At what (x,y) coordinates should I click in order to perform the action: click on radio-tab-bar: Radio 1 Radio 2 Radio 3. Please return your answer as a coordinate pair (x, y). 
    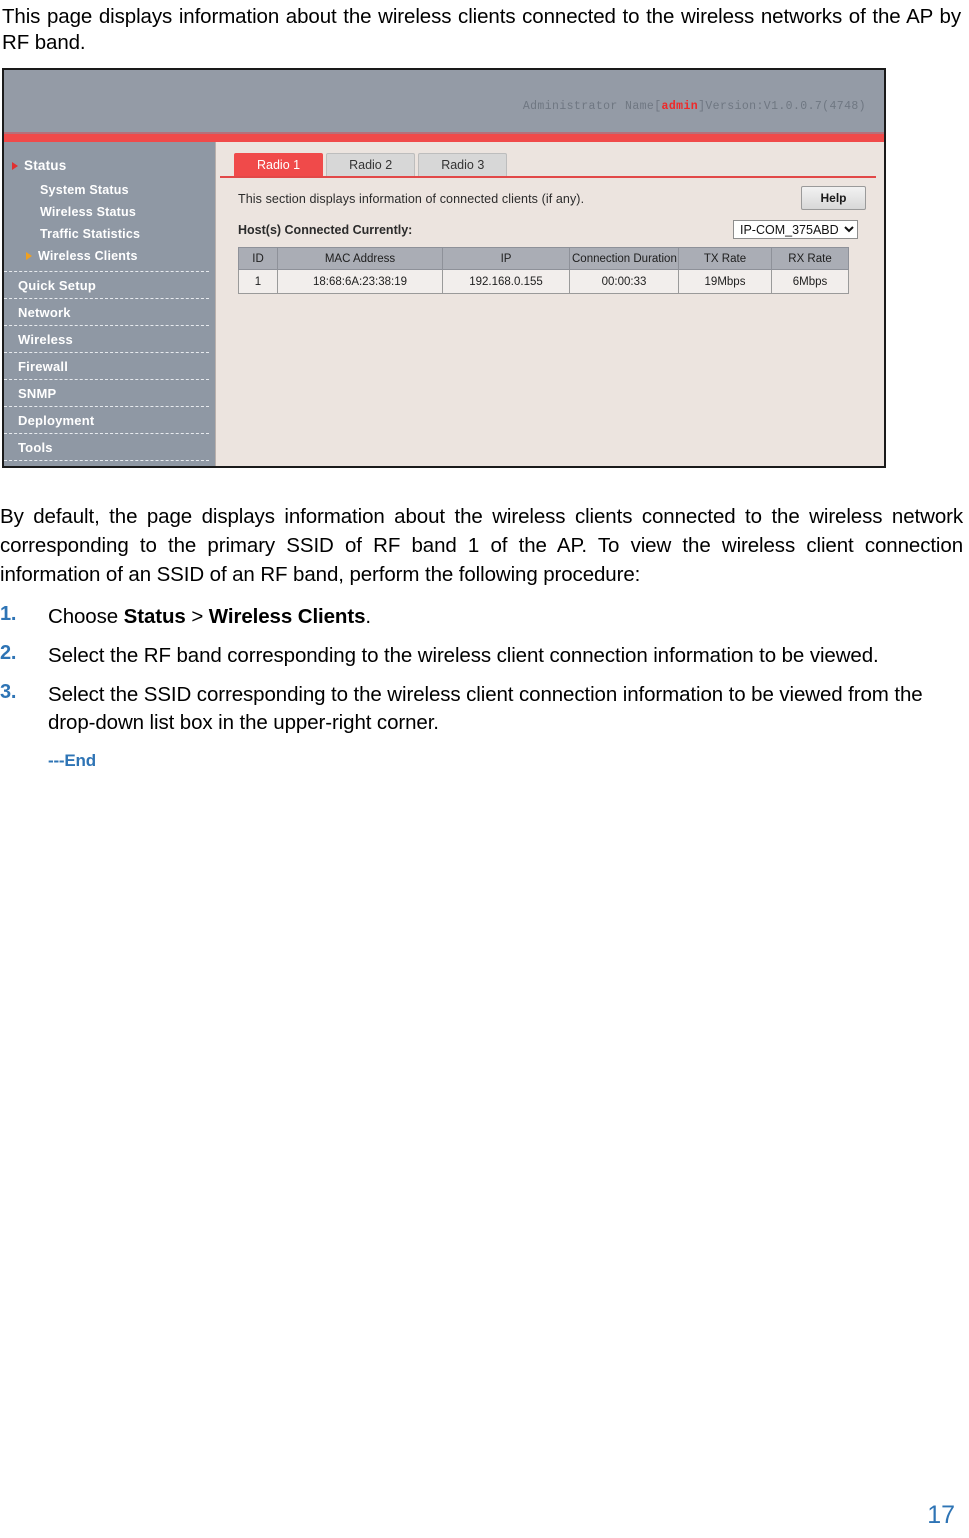
    Looking at the image, I should click on (550, 159).